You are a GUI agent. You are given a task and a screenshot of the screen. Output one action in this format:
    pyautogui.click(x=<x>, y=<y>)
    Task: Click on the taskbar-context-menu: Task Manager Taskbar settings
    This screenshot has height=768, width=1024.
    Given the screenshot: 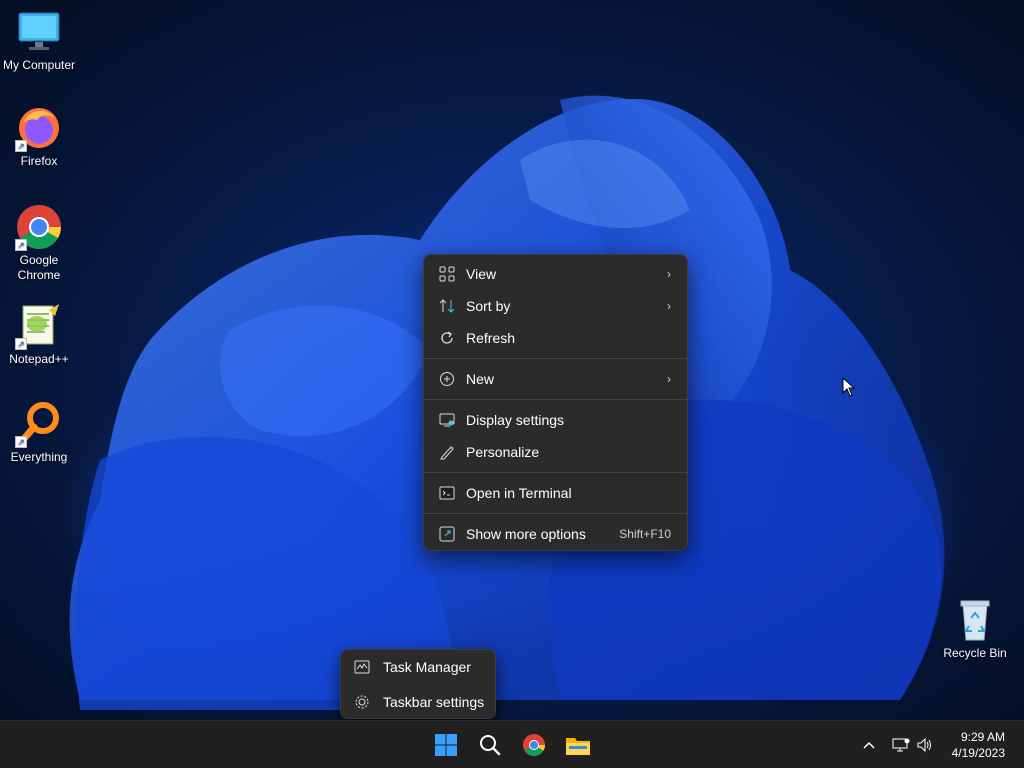 What is the action you would take?
    pyautogui.click(x=418, y=684)
    